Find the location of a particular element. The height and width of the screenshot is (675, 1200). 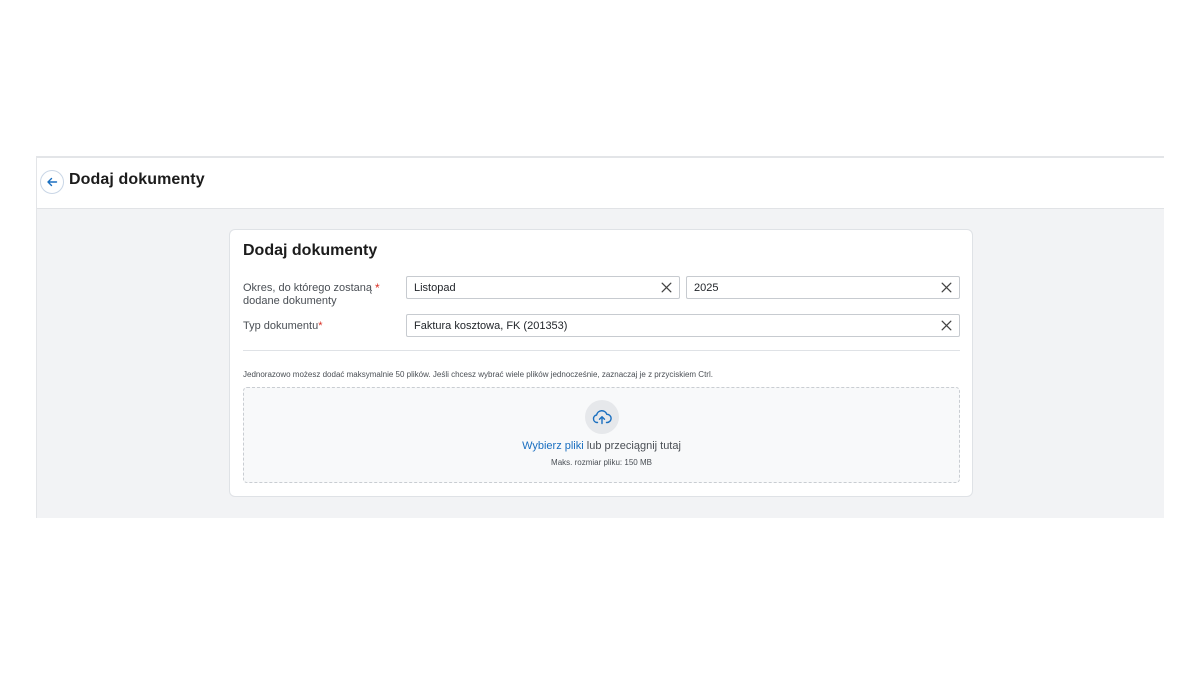

upload-button is located at coordinates (602, 417).